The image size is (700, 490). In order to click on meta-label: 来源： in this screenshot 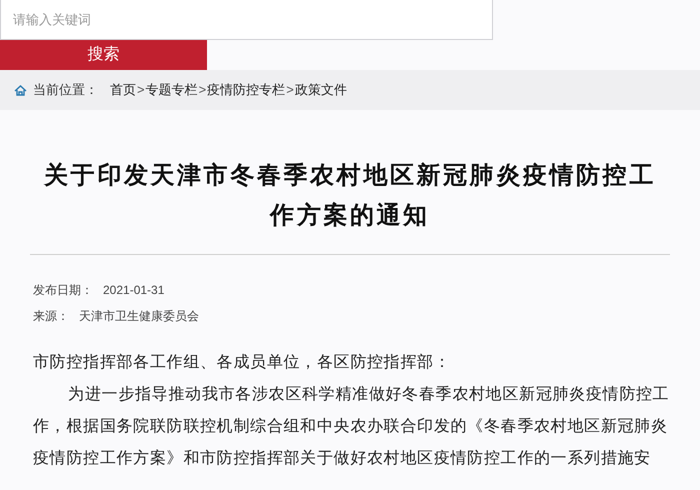, I will do `click(51, 316)`.